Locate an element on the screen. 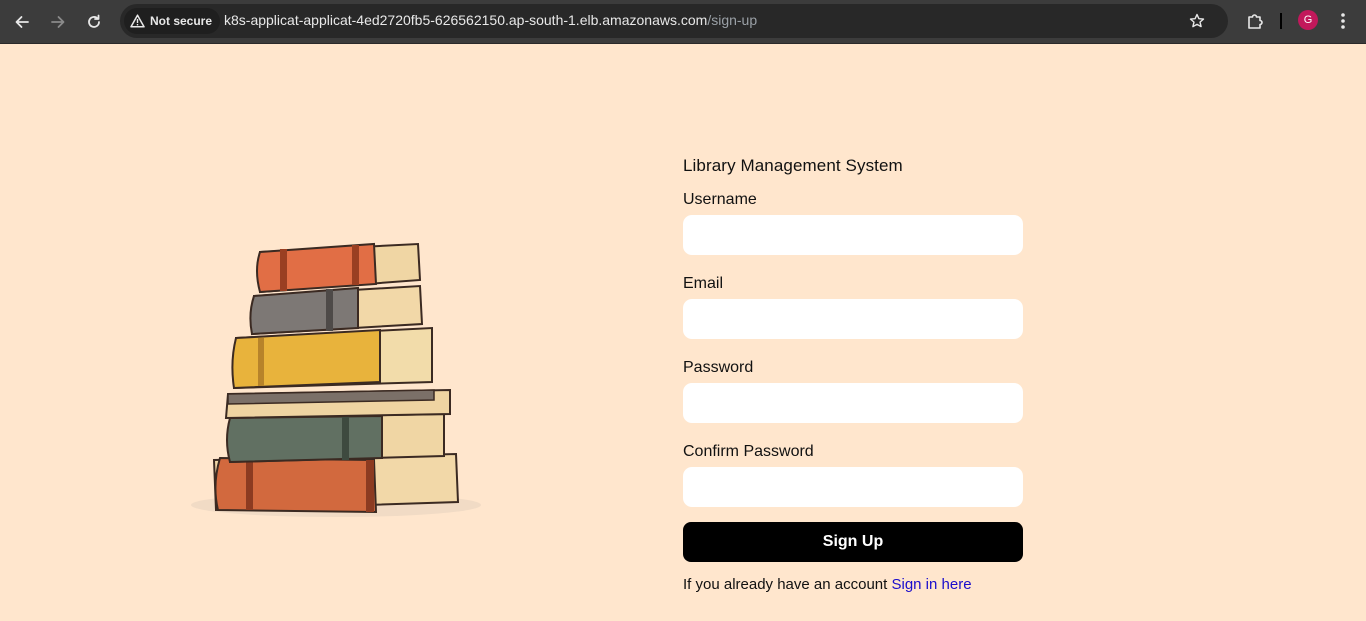 This screenshot has width=1366, height=621. forward-button is located at coordinates (58, 22).